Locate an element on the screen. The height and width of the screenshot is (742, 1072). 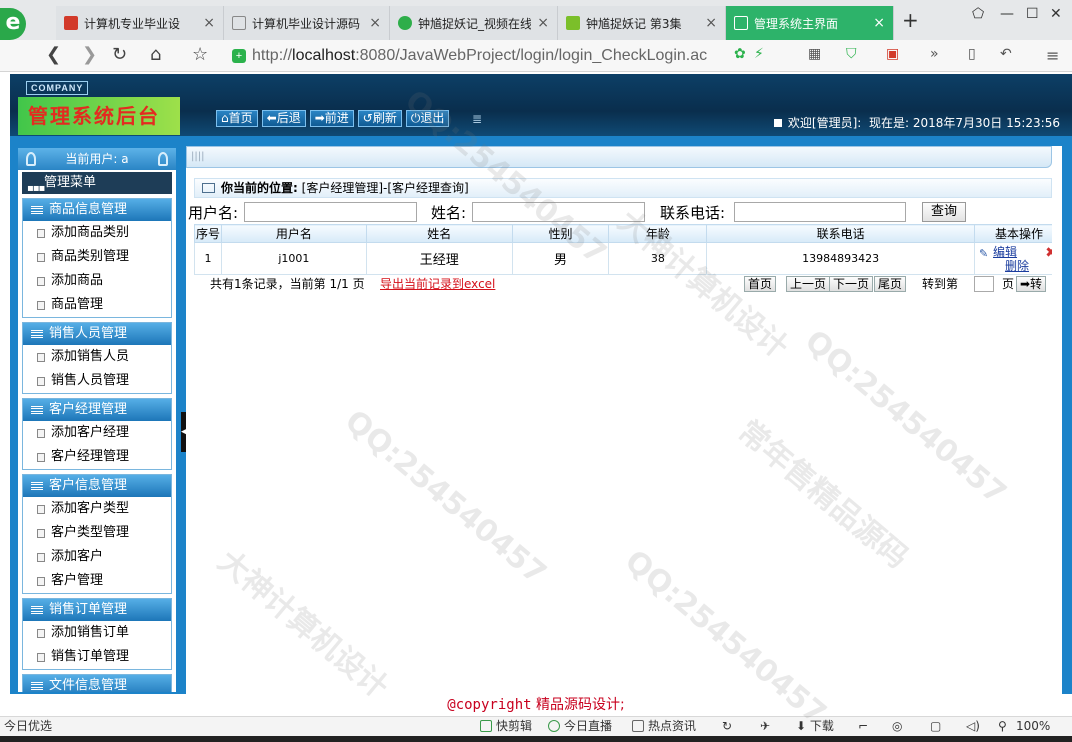
sidebar-item-add-sales-staff: 添加销售人员 is located at coordinates (97, 357).